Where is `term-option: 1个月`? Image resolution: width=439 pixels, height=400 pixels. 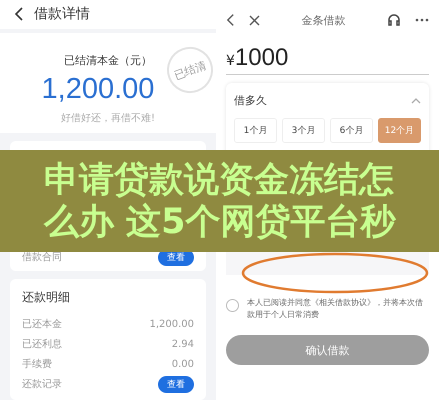
term-option: 1个月 is located at coordinates (255, 130).